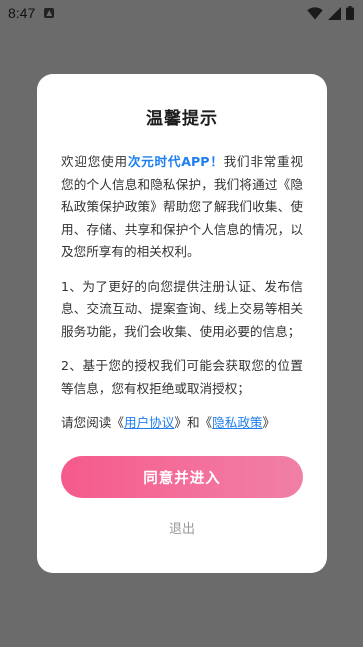  Describe the element at coordinates (92, 422) in the screenshot. I see `read-prefix: 请您阅读《` at that location.